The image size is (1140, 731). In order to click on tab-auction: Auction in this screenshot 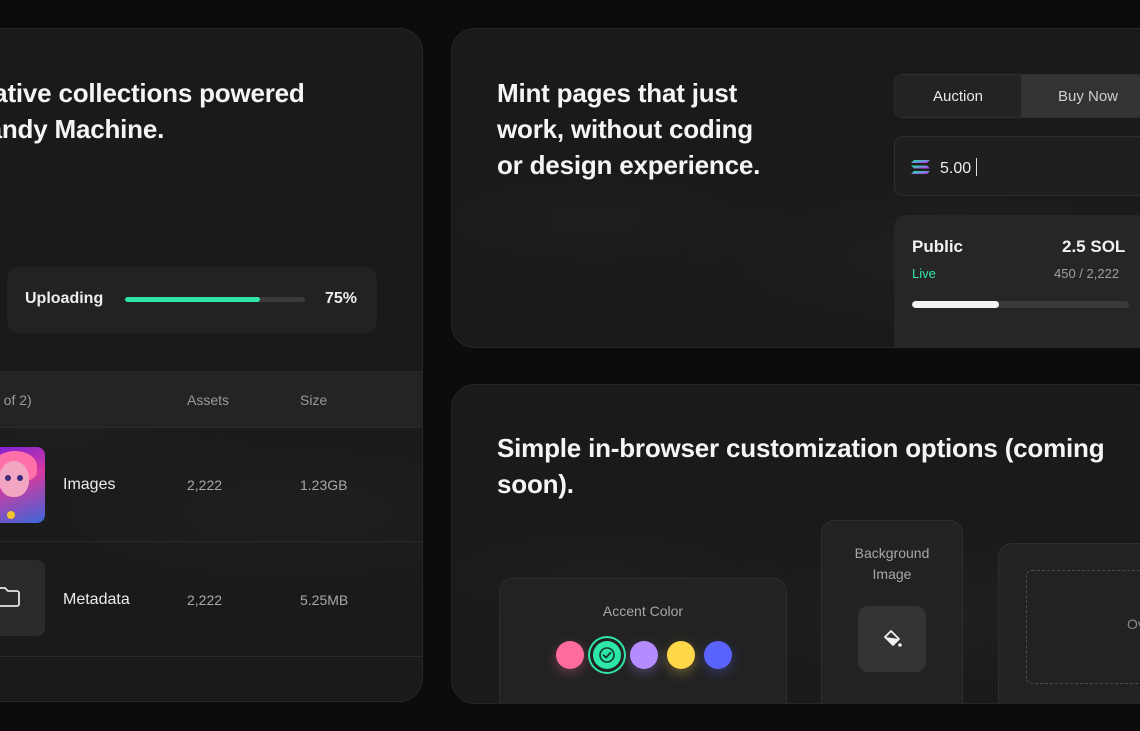, I will do `click(958, 96)`.